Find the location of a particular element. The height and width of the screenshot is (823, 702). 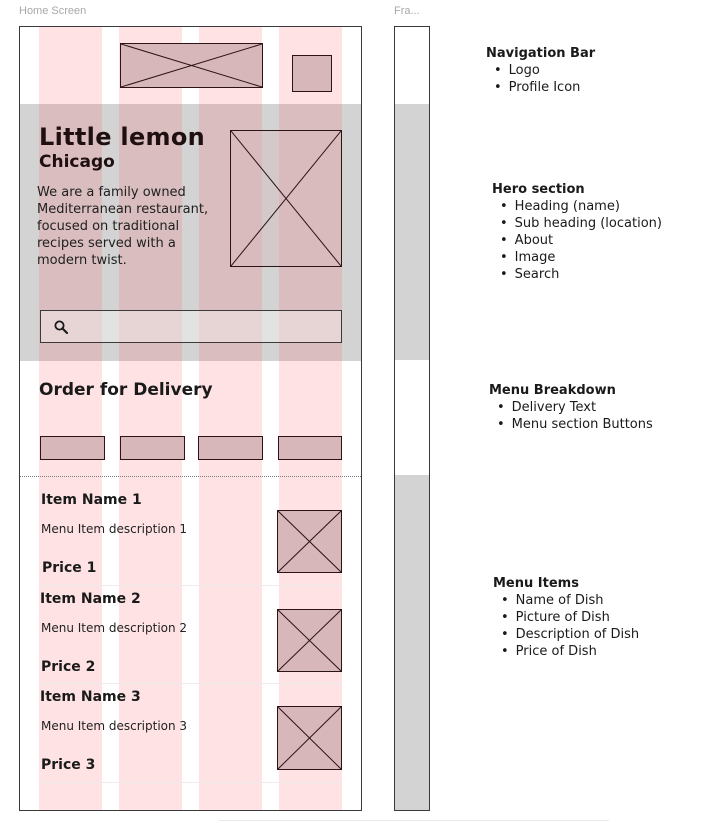

annotation-item: Name of Dish is located at coordinates (570, 600).